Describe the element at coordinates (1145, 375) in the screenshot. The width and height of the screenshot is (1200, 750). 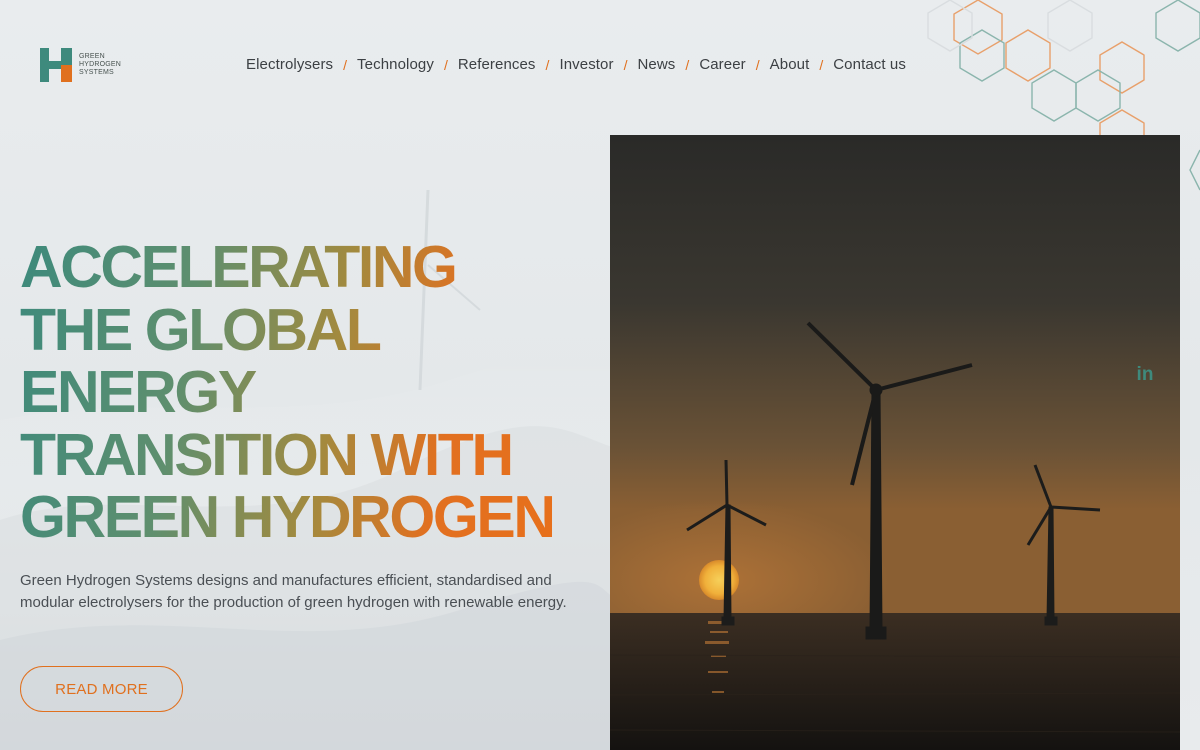
I see `linkedin-icon: in` at that location.